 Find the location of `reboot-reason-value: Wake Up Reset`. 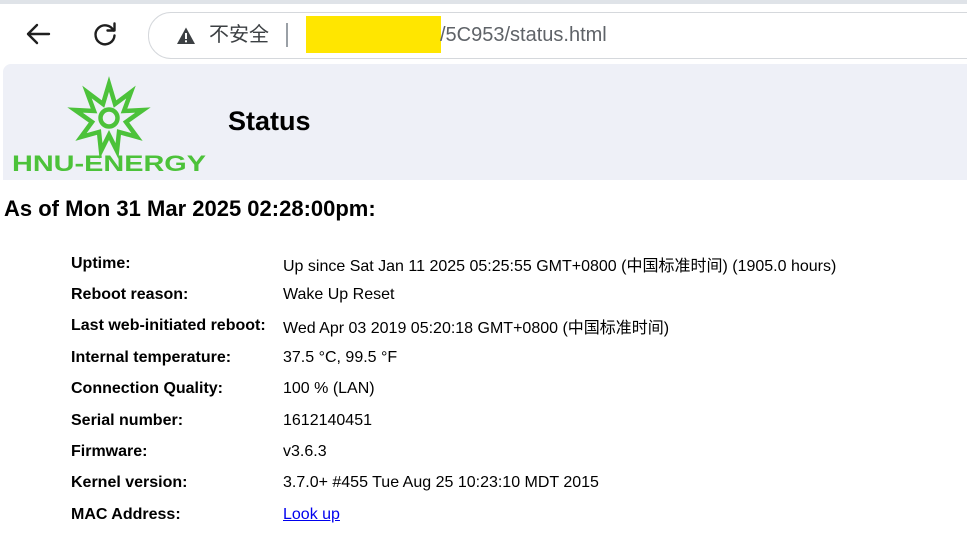

reboot-reason-value: Wake Up Reset is located at coordinates (339, 295).